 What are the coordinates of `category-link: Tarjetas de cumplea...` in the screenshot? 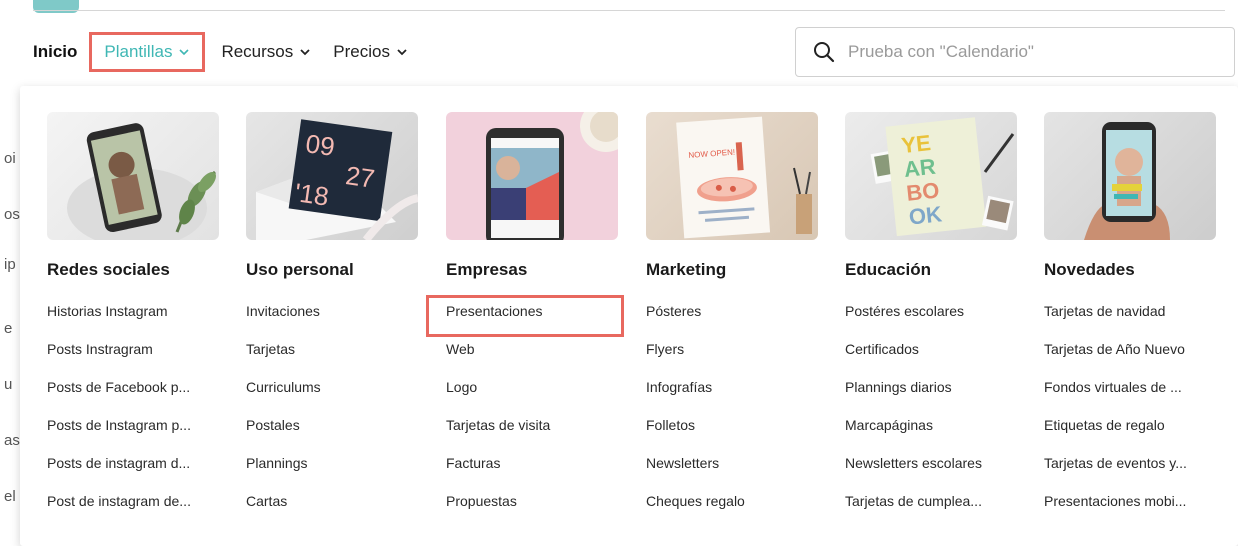 It's located at (931, 506).